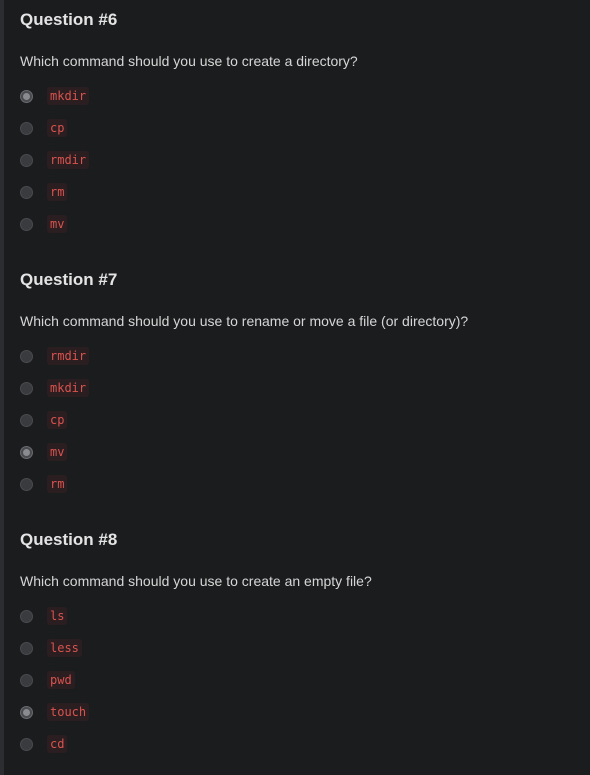 Image resolution: width=590 pixels, height=775 pixels. I want to click on options-list: ls less pwd touch cd, so click(55, 680).